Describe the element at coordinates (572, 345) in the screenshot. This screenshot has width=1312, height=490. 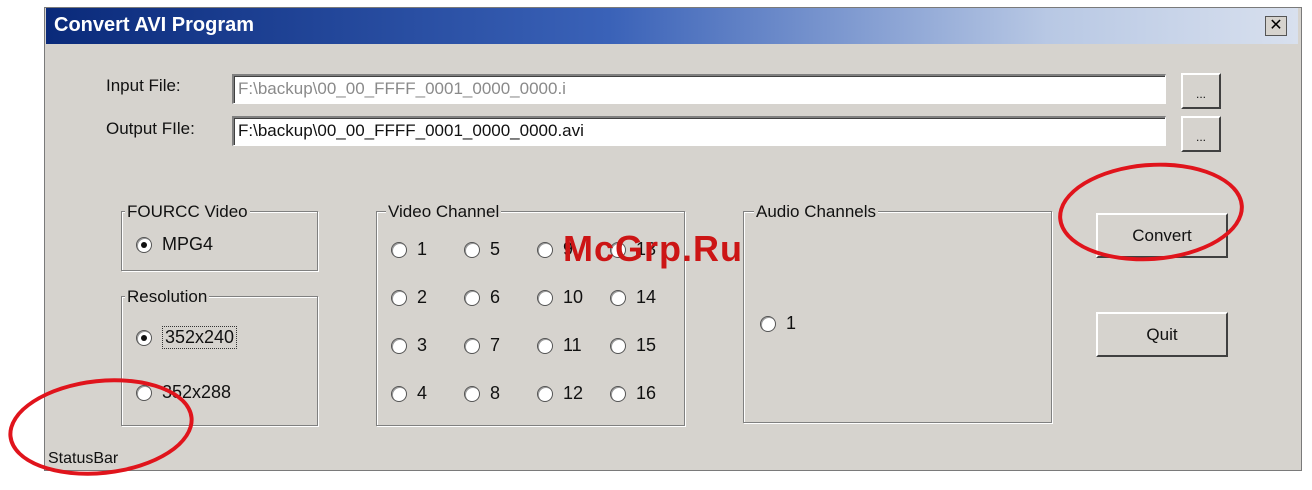
I see `video-channel-label: 11` at that location.